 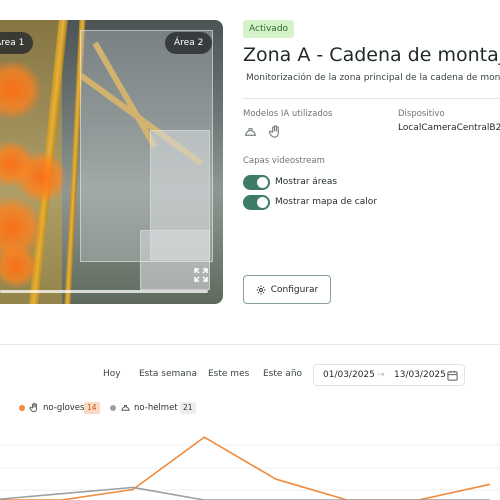 I want to click on toggle-show-areas-label: Mostrar áreas, so click(x=306, y=182).